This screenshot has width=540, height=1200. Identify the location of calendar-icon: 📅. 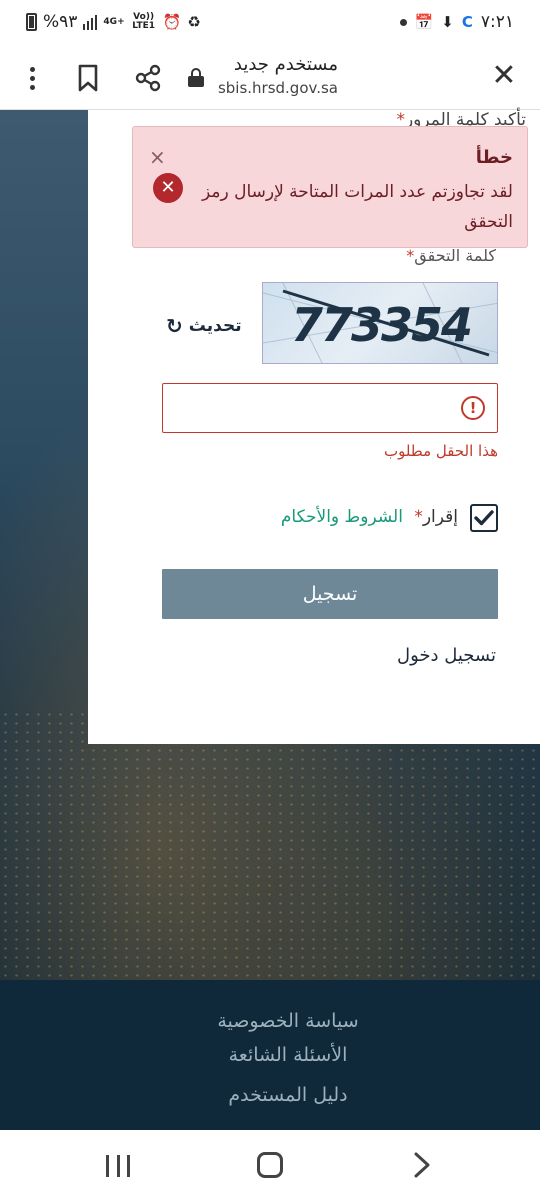
(424, 22).